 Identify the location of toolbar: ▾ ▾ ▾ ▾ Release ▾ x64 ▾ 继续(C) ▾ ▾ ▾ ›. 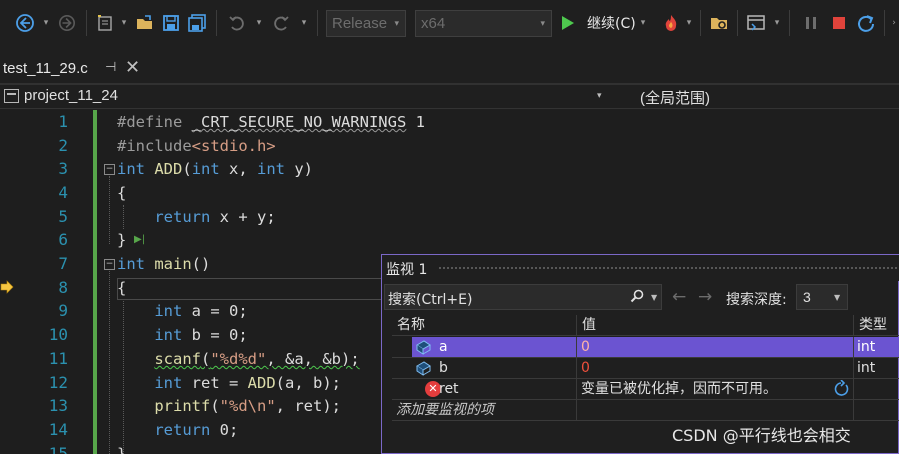
(449, 24).